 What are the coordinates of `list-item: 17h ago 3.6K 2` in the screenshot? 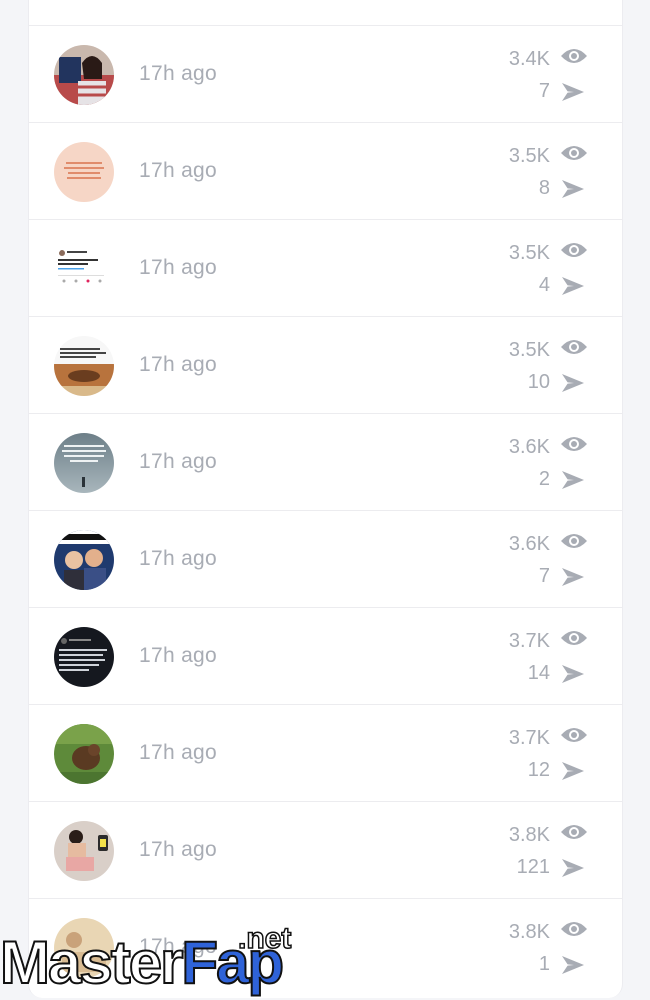 It's located at (325, 462).